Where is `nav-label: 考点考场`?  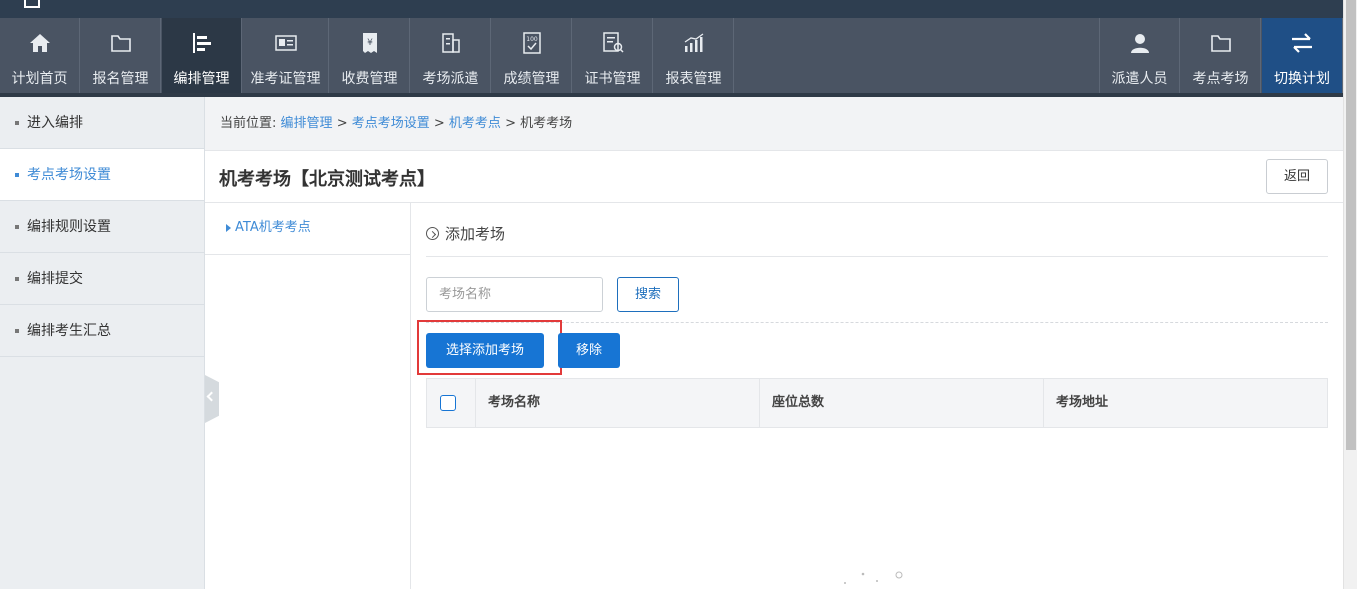 nav-label: 考点考场 is located at coordinates (1220, 79).